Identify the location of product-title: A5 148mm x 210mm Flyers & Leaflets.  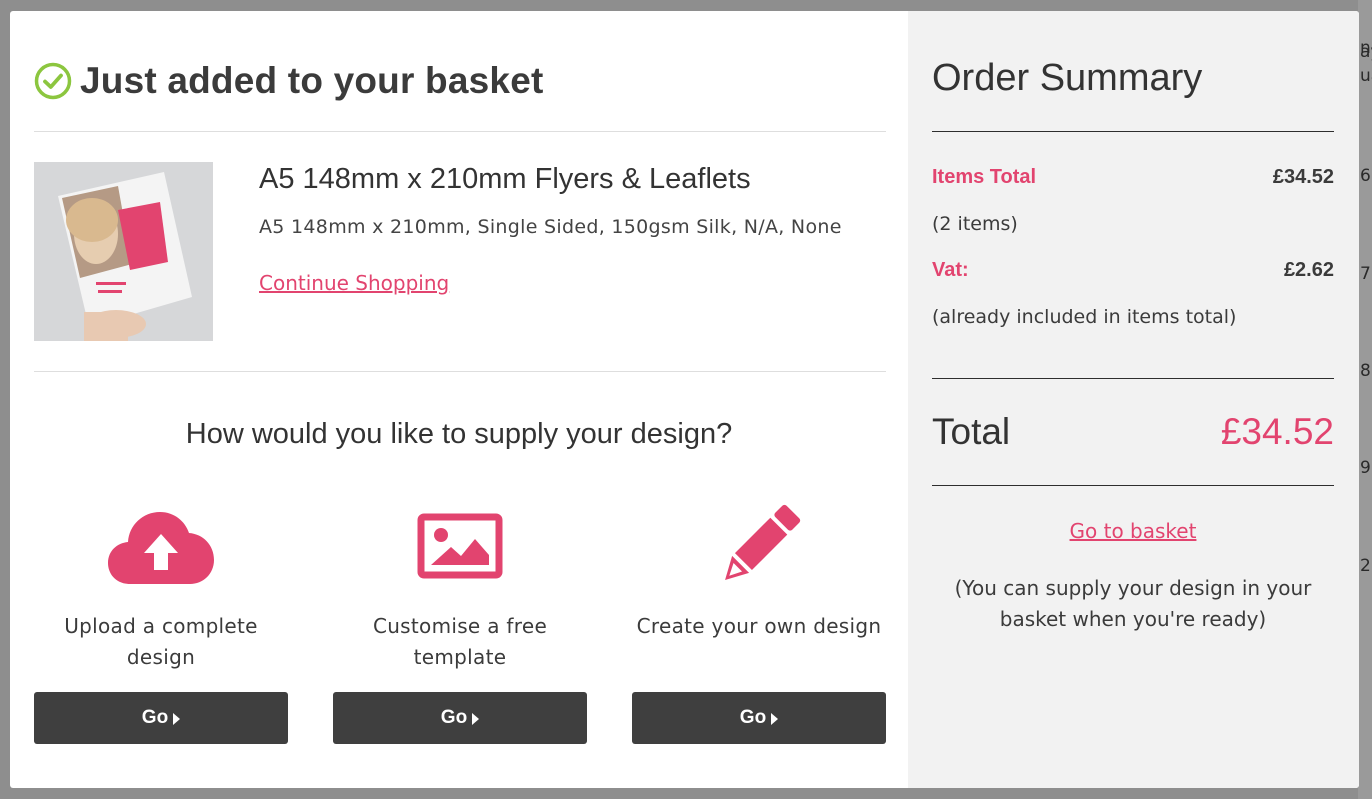
(505, 179).